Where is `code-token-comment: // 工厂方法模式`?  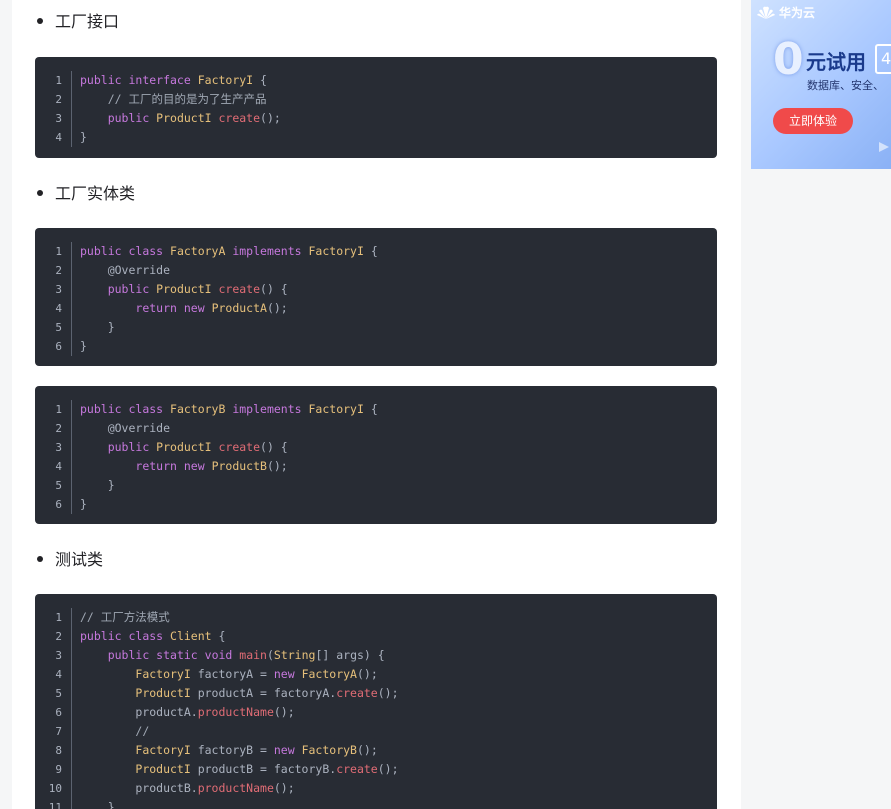 code-token-comment: // 工厂方法模式 is located at coordinates (125, 617).